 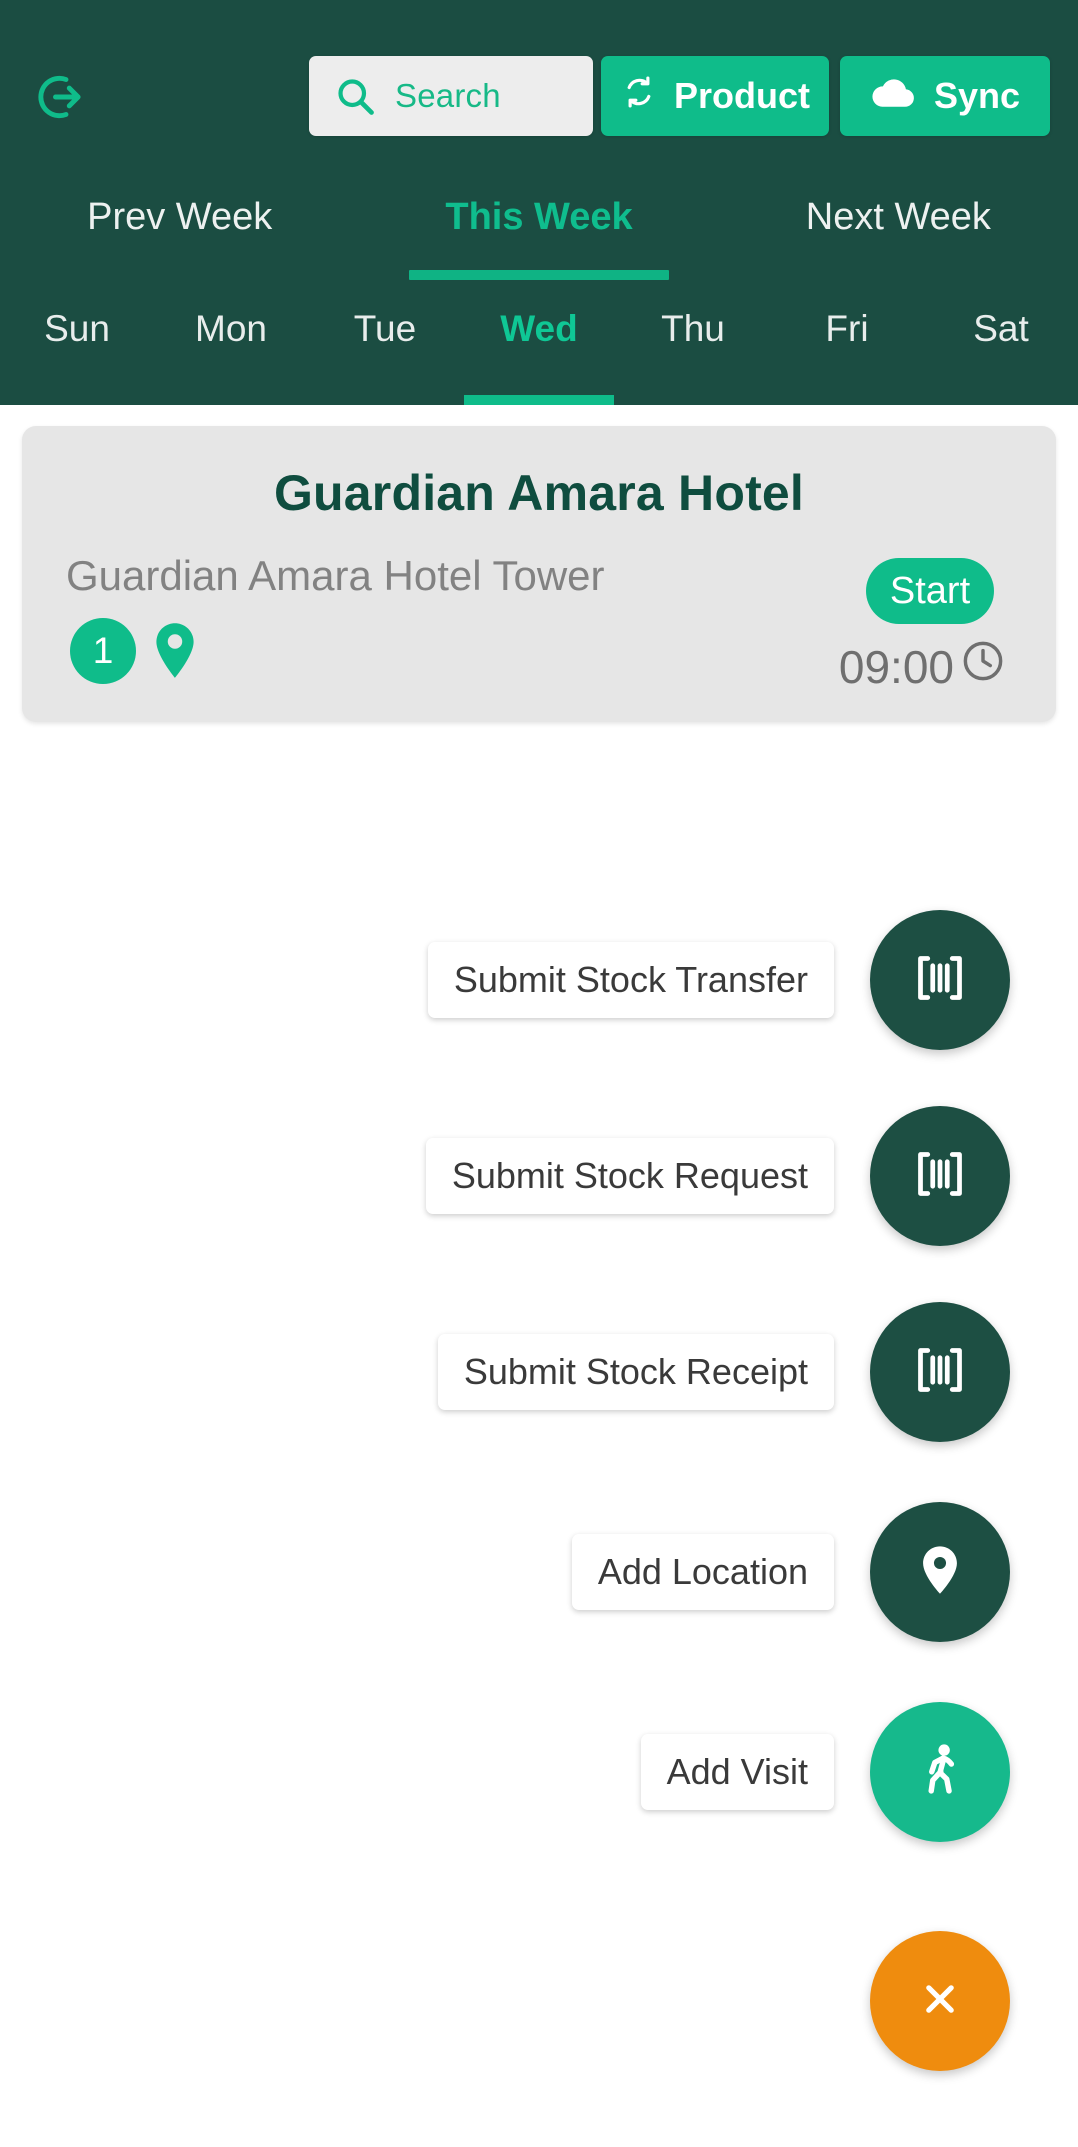 What do you see at coordinates (539, 493) in the screenshot?
I see `visit-card-title: Guardian Amara Hotel` at bounding box center [539, 493].